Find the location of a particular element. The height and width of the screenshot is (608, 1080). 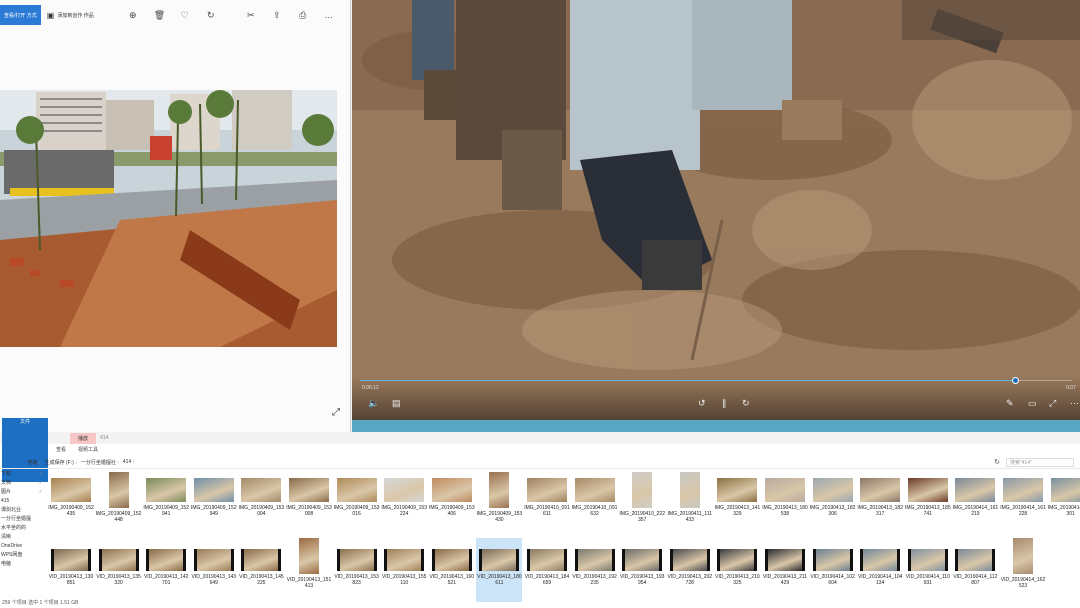

nav-item: 415 is located at coordinates (23, 501).